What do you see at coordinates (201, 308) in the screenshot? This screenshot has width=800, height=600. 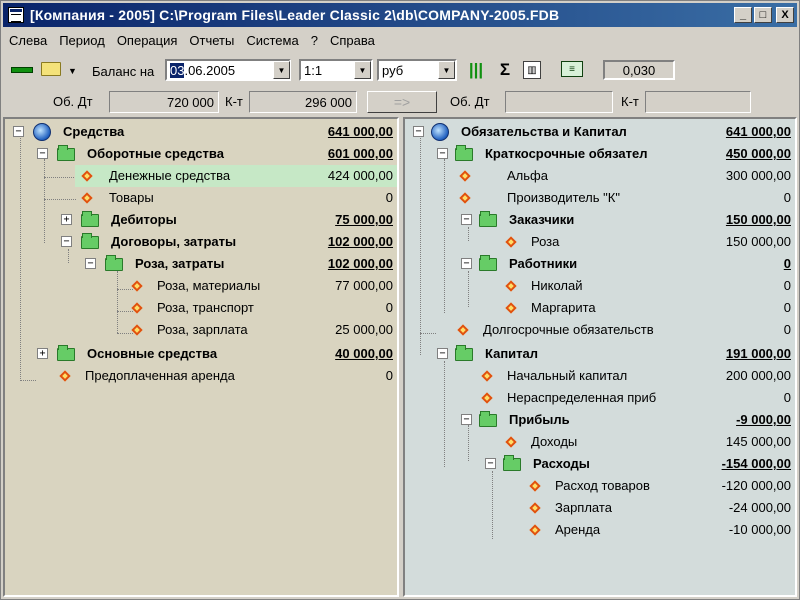 I see `tree-node-rosa-transport: Роза, транспорт 0` at bounding box center [201, 308].